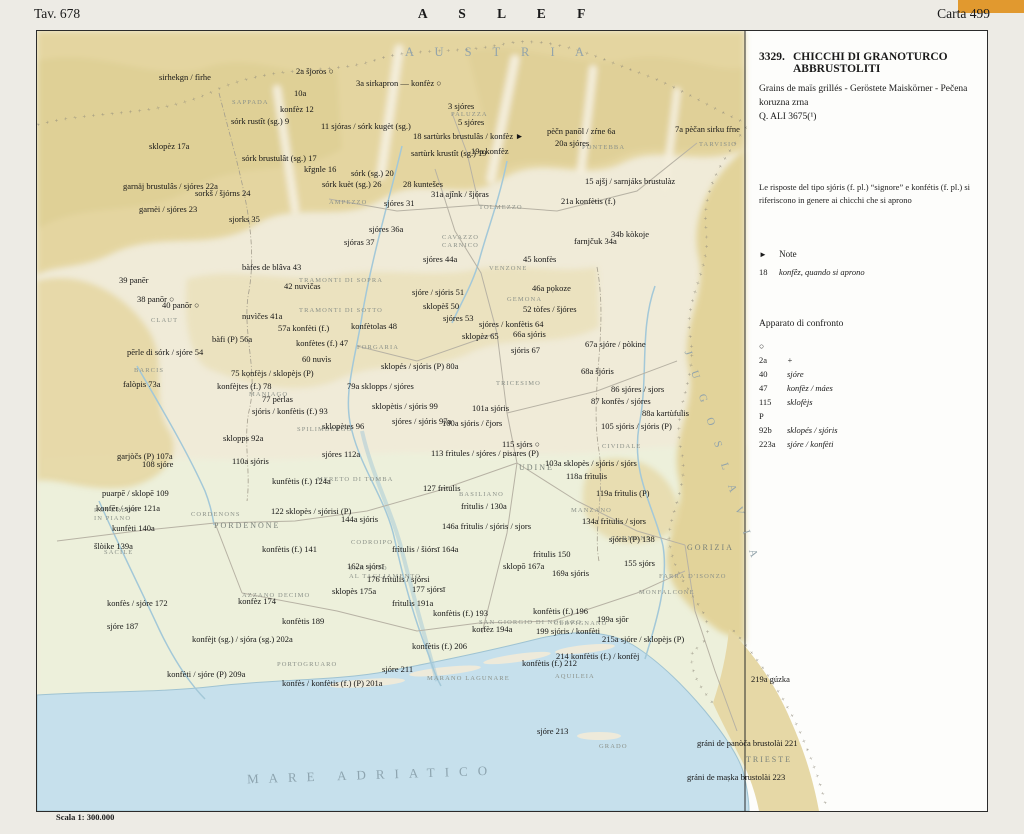  What do you see at coordinates (812, 272) in the screenshot?
I see `note-item: 18 konfêz, quando si aprono` at bounding box center [812, 272].